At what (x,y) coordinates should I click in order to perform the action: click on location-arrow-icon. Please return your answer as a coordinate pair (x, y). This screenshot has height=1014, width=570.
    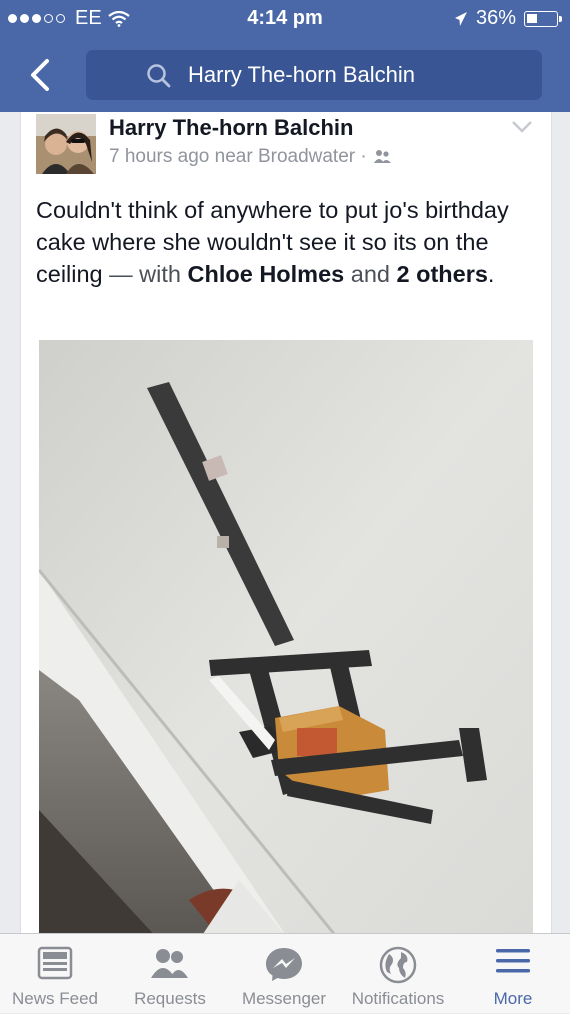
    Looking at the image, I should click on (460, 18).